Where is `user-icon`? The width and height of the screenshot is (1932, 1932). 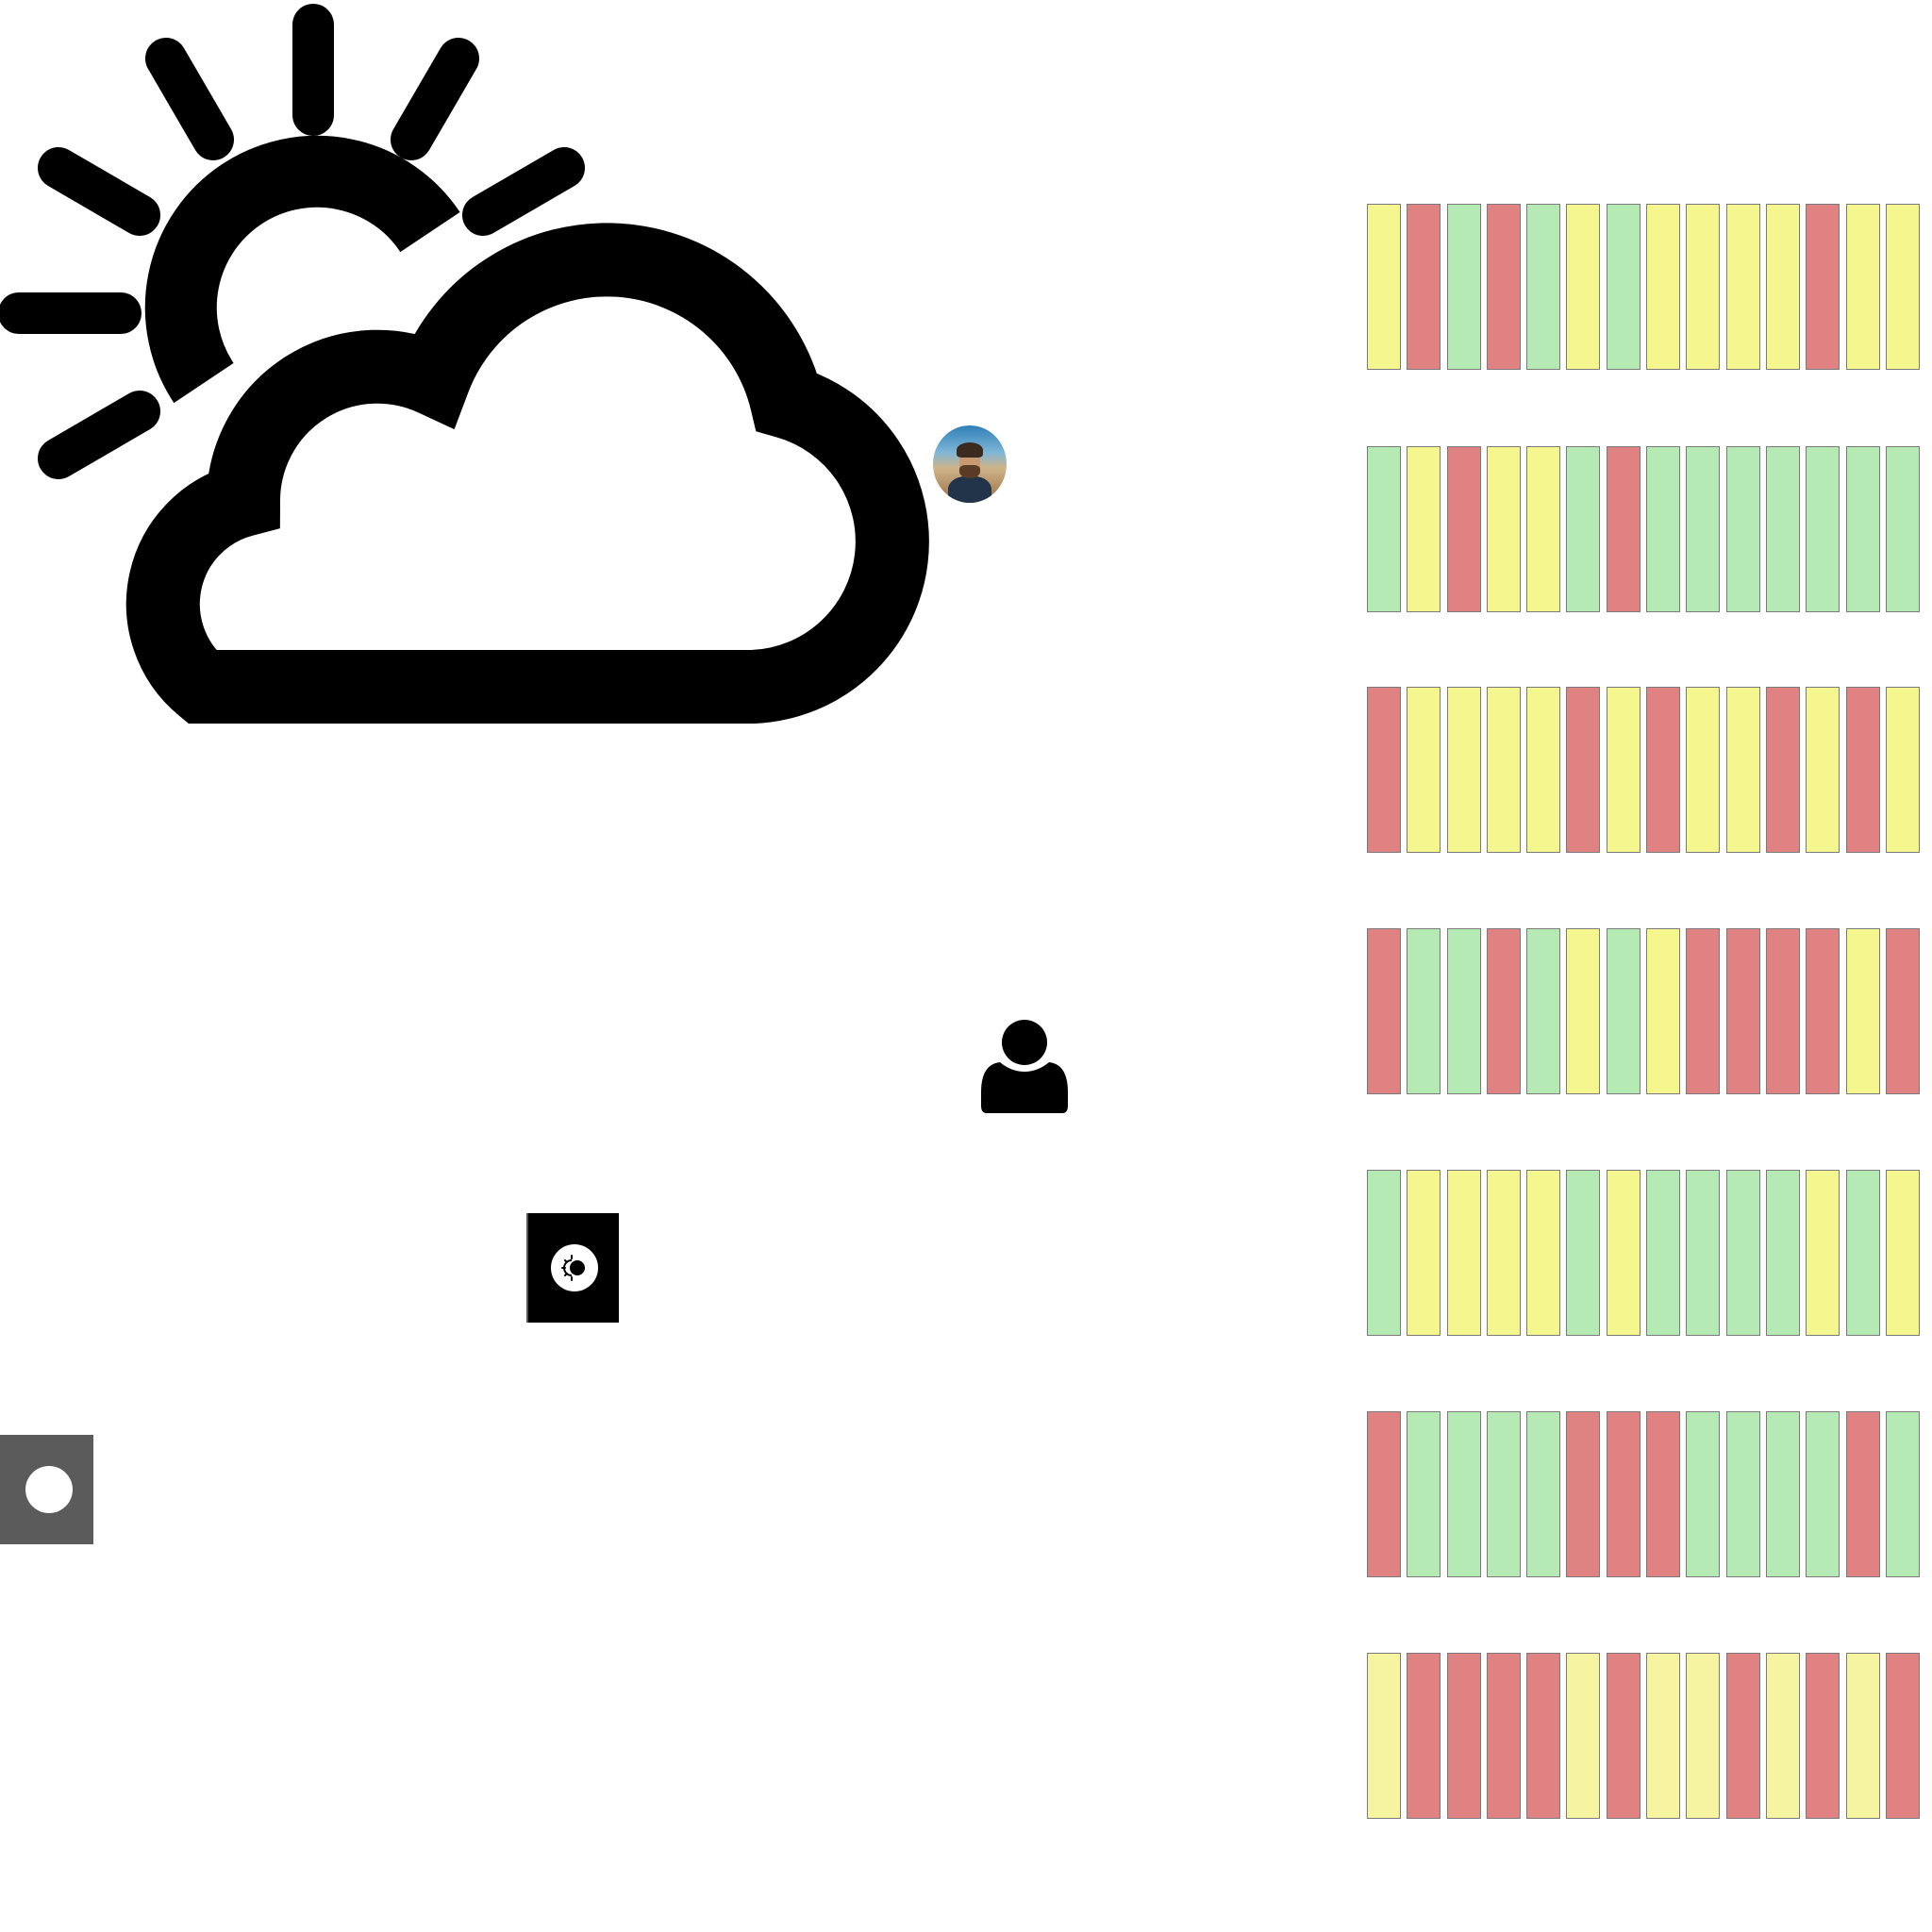 user-icon is located at coordinates (1025, 1066).